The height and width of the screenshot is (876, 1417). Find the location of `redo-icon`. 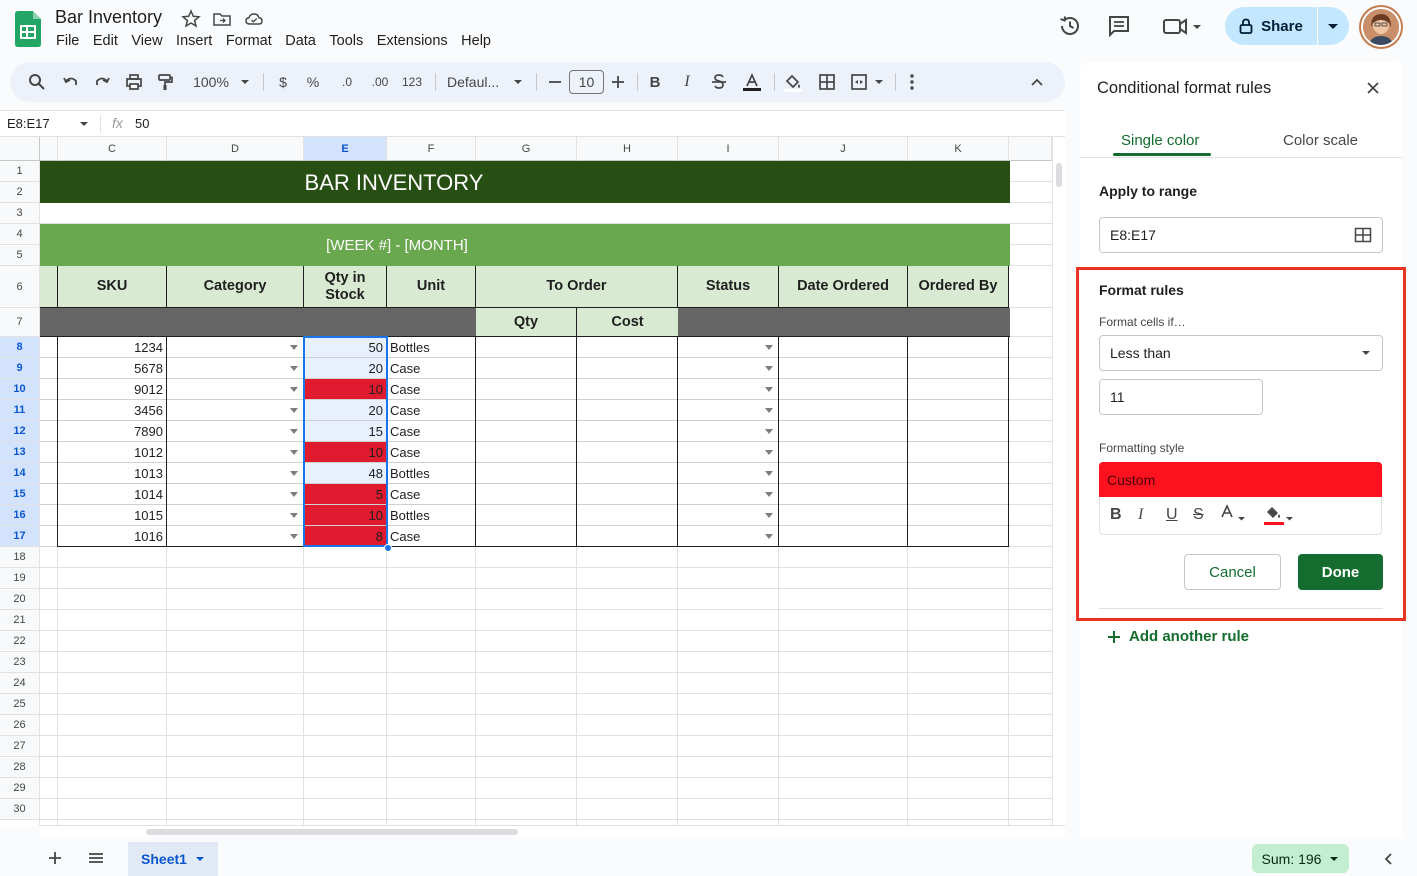

redo-icon is located at coordinates (102, 82).